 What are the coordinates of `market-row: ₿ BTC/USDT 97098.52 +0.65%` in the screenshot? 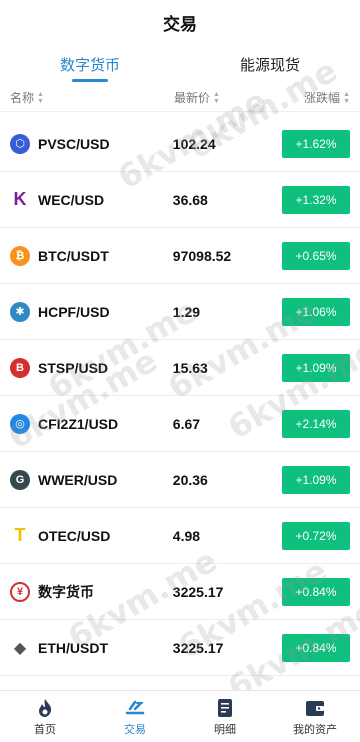 It's located at (180, 256).